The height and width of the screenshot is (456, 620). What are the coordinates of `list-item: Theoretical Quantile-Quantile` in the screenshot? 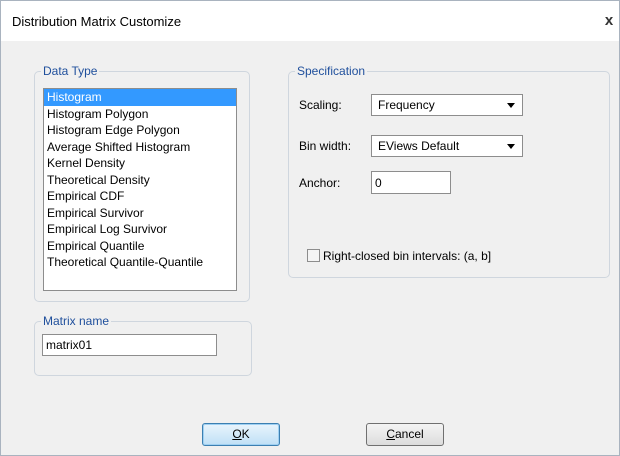 It's located at (140, 262).